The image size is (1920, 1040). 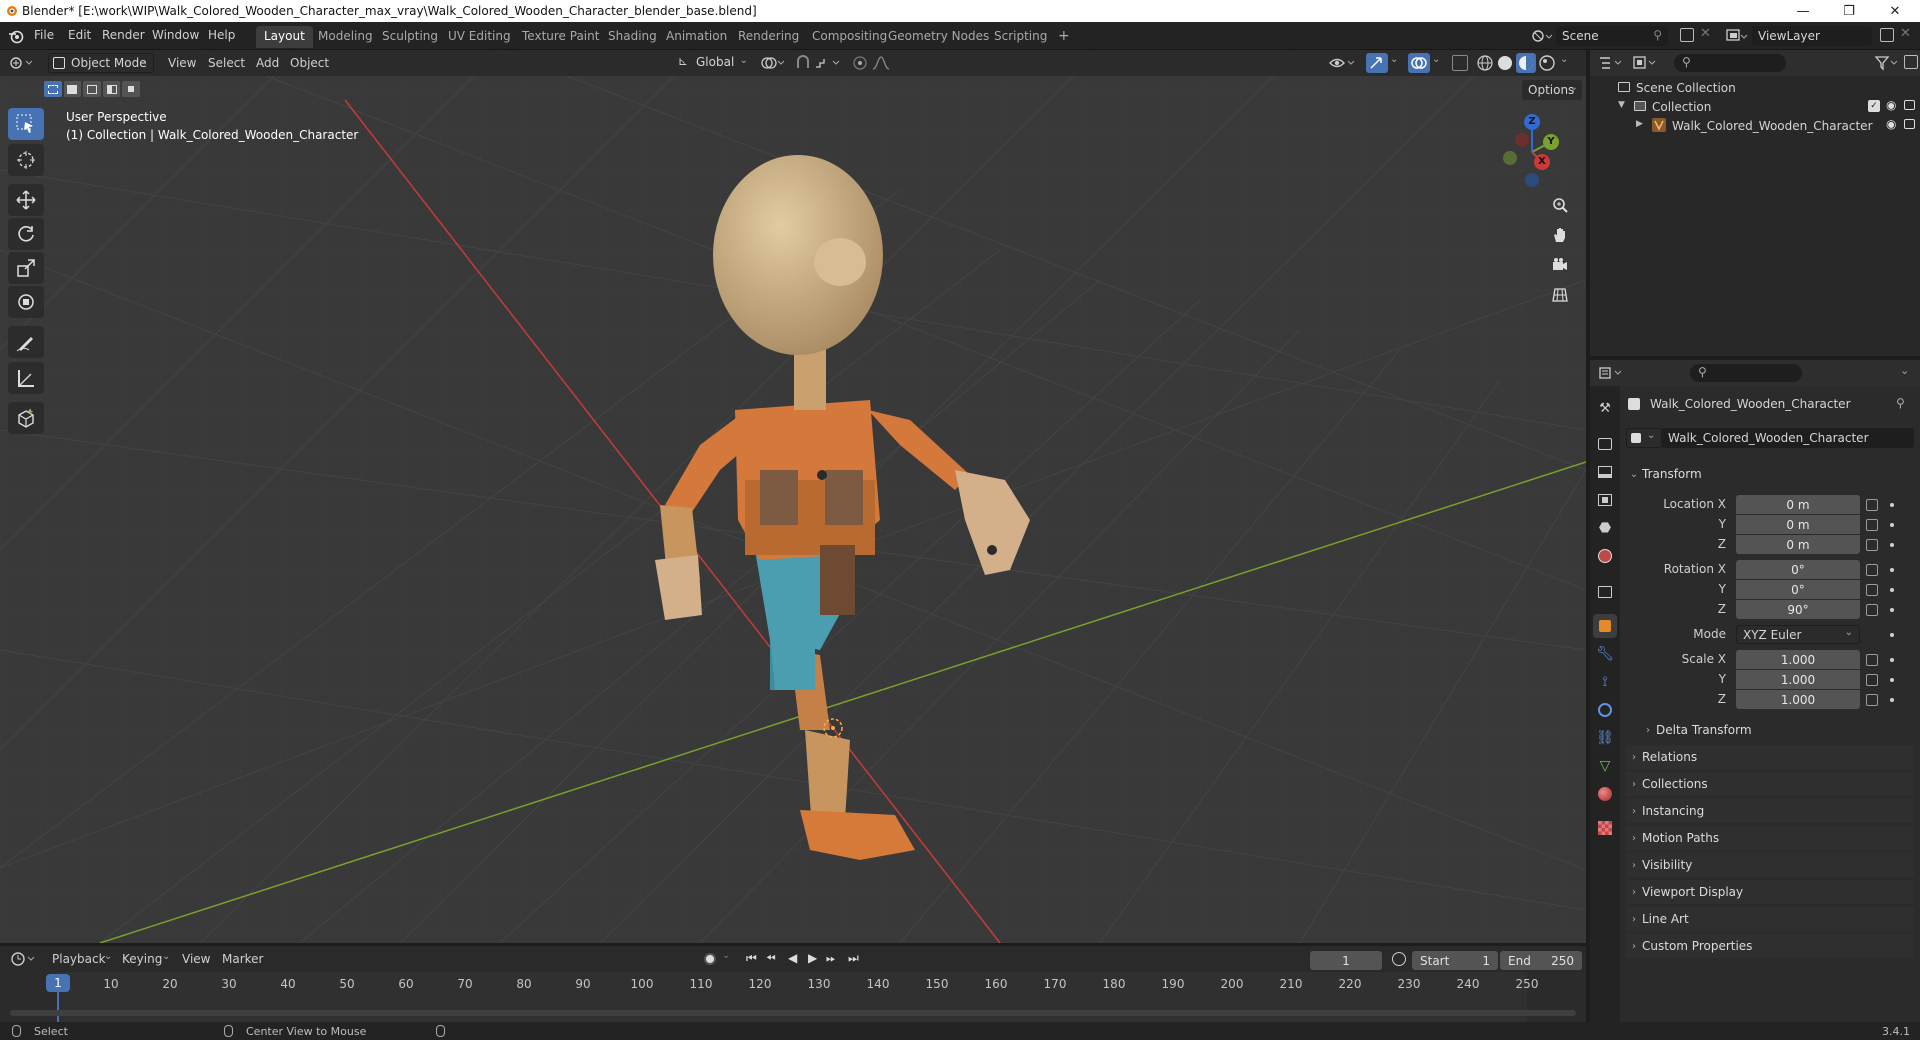 I want to click on tool-select-box, so click(x=26, y=124).